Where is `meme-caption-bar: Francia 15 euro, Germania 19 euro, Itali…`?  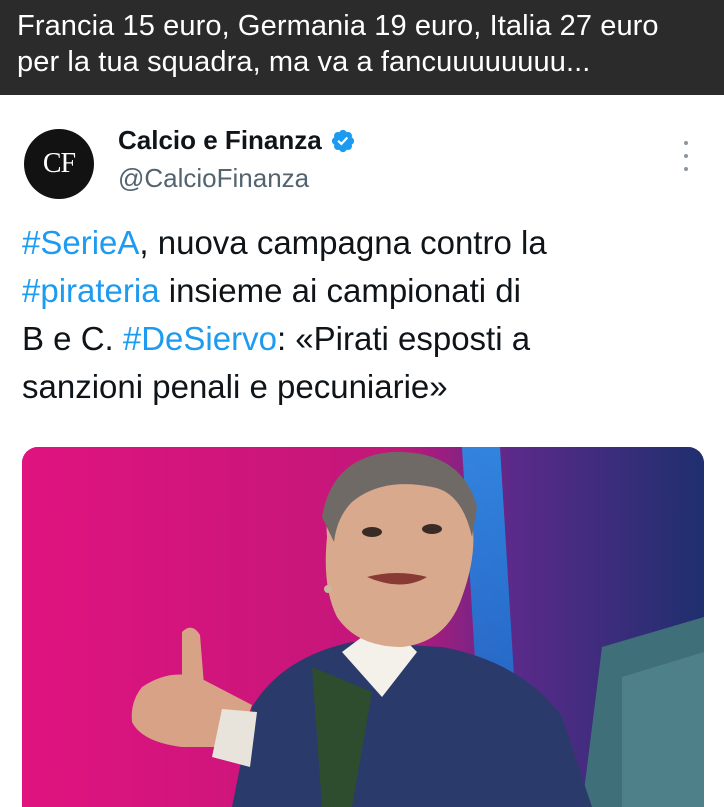
meme-caption-bar: Francia 15 euro, Germania 19 euro, Itali… is located at coordinates (362, 47).